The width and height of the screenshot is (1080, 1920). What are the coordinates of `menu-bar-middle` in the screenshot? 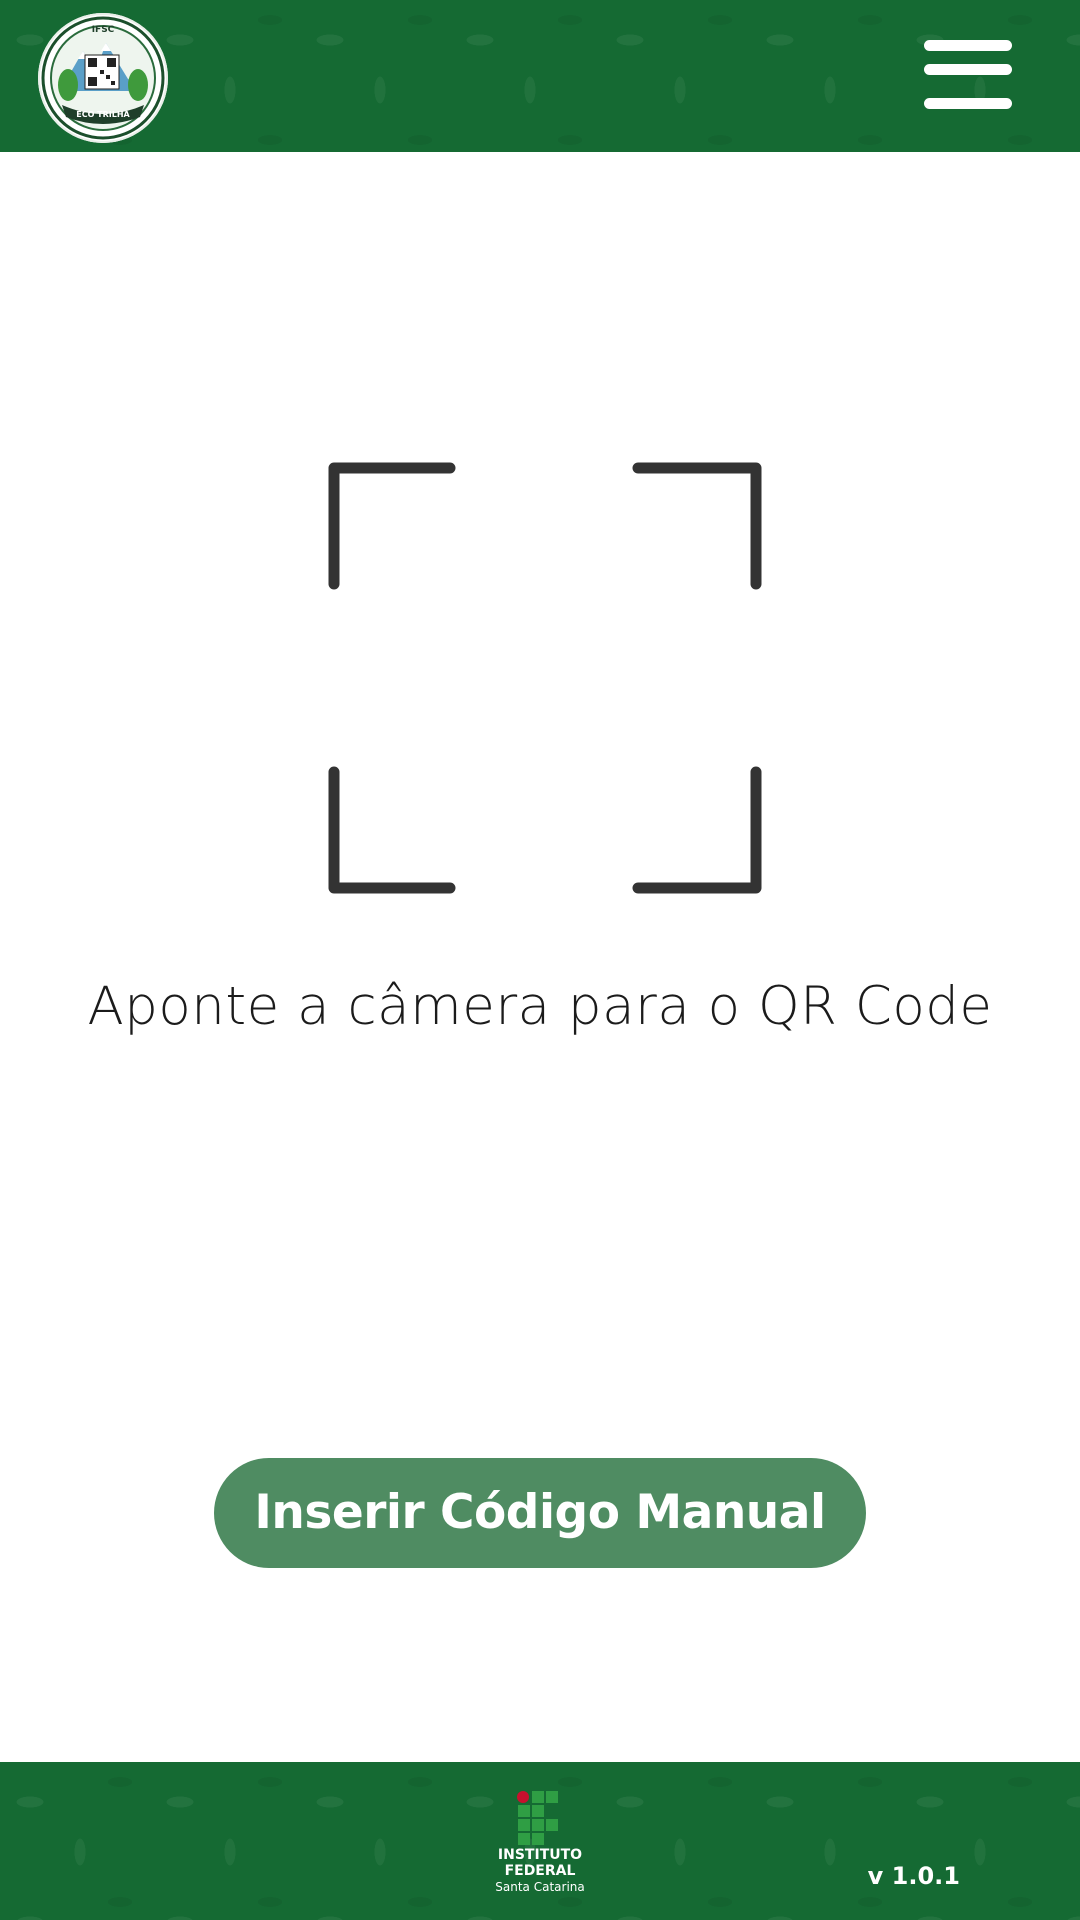 It's located at (968, 69).